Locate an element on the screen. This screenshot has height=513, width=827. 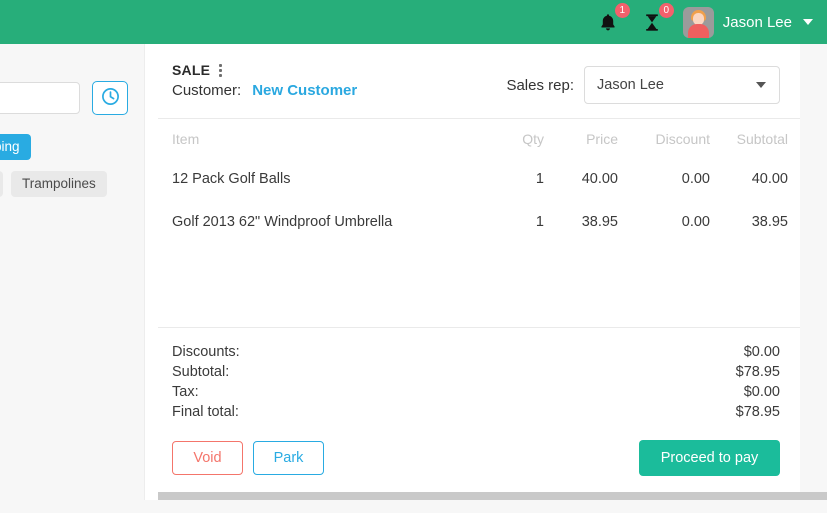
totals-value-discounts: $0.00 is located at coordinates (761, 352).